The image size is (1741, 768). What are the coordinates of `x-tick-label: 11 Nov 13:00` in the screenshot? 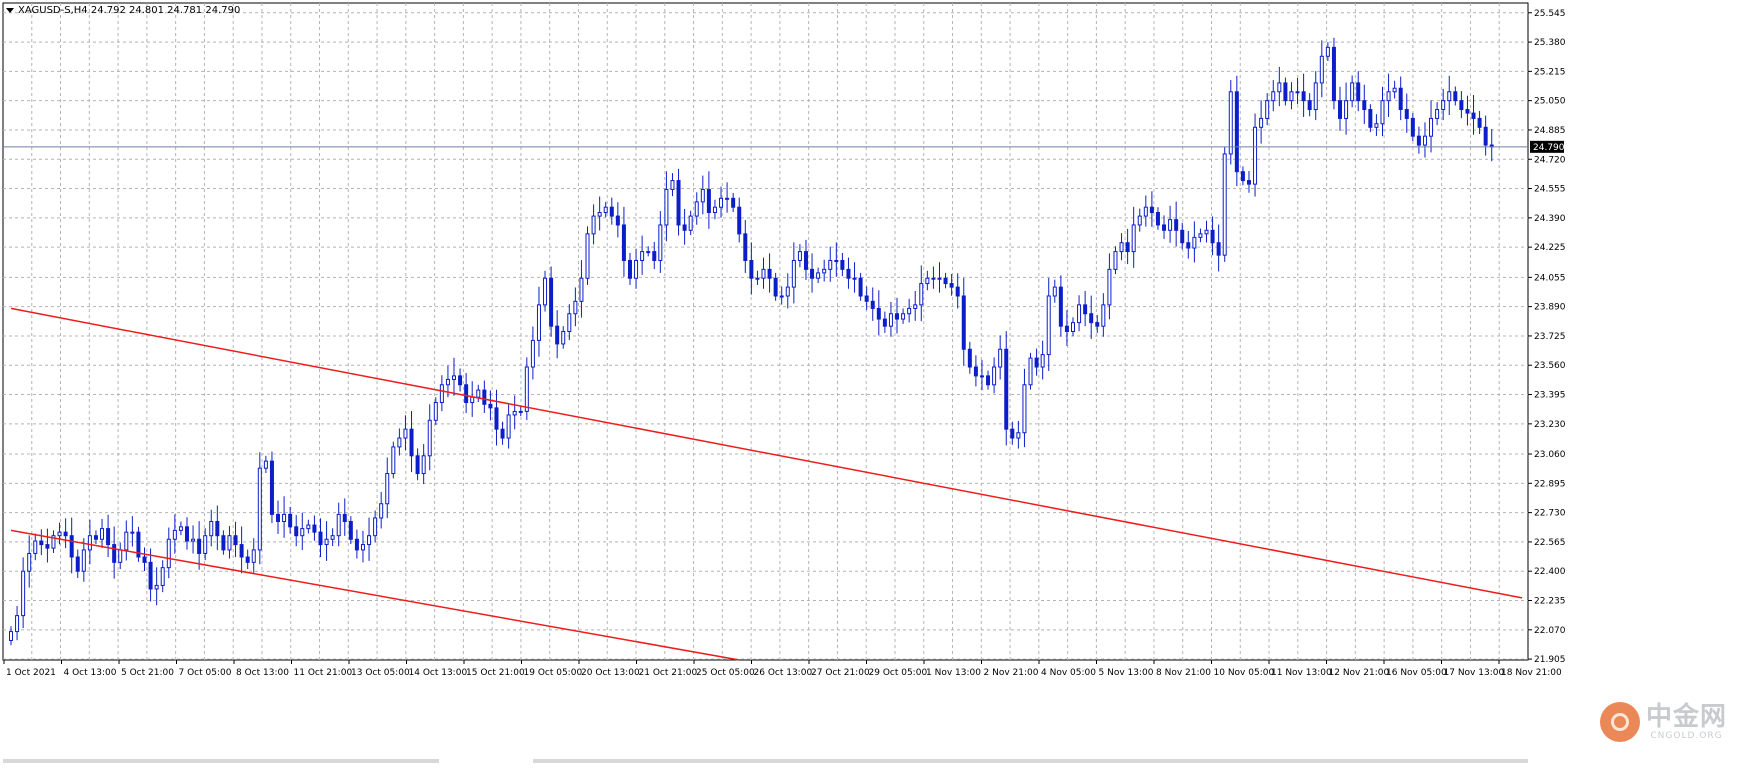 It's located at (1301, 673).